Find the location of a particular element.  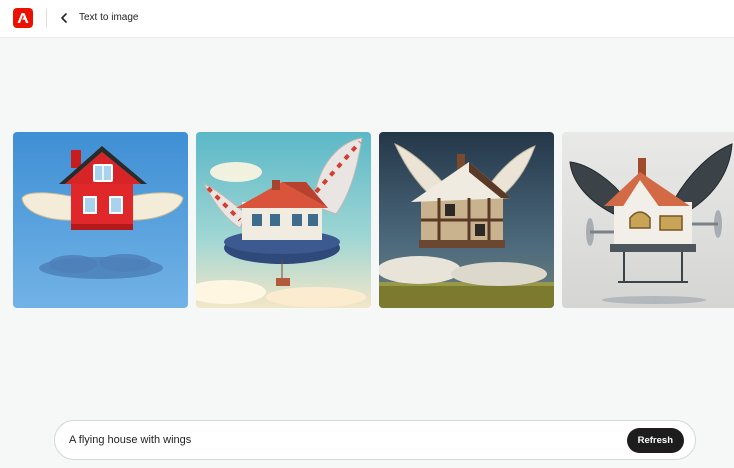

house-with-propellers-and-dark-wings-image is located at coordinates (648, 220).